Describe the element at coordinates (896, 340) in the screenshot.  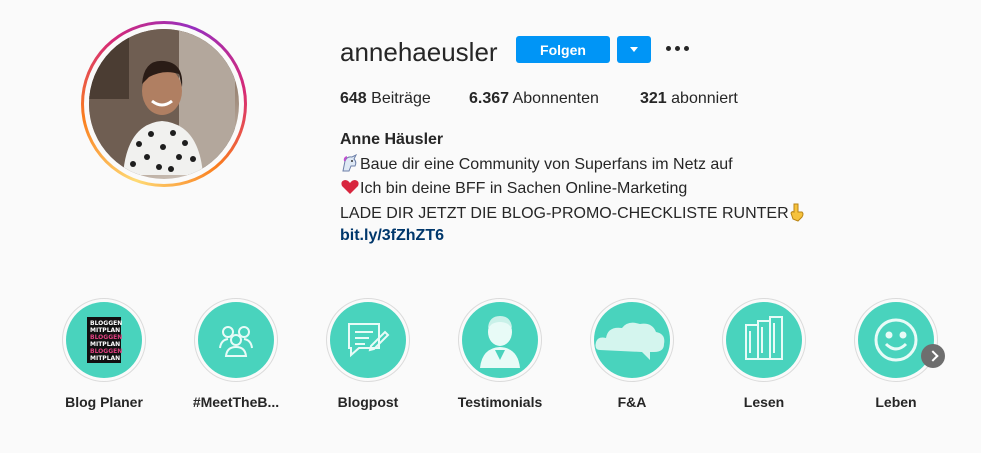
I see `smiley-icon` at that location.